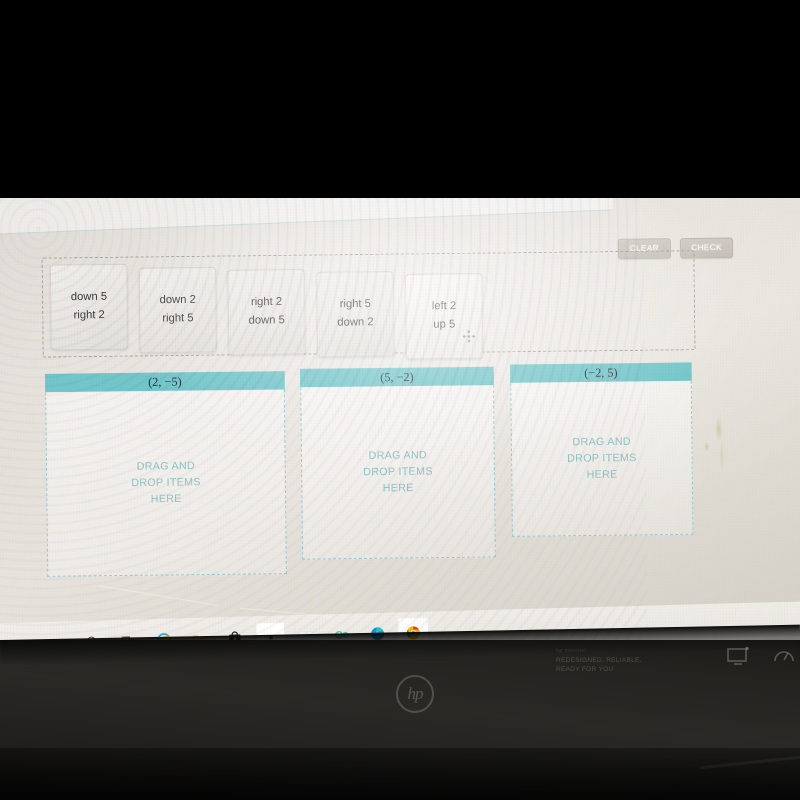 The height and width of the screenshot is (800, 800). Describe the element at coordinates (177, 300) in the screenshot. I see `tile-line-1: down 2` at that location.